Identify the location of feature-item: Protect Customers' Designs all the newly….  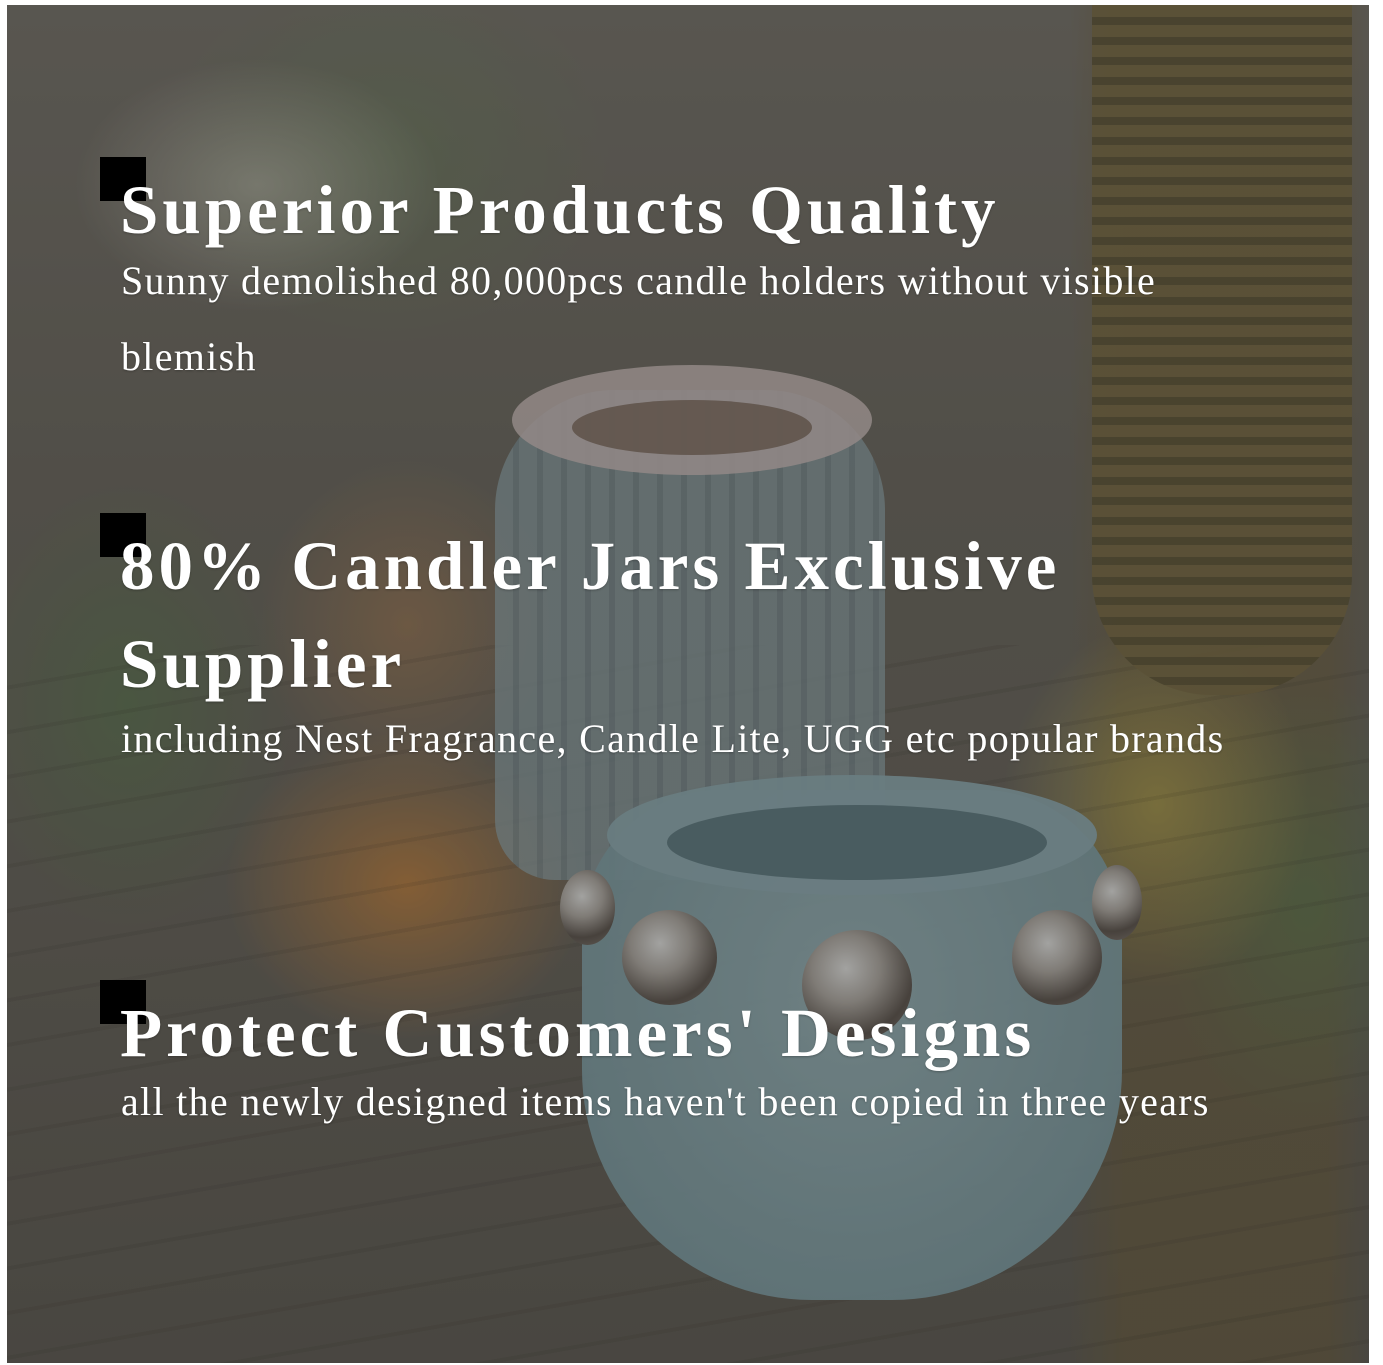
(695, 1060).